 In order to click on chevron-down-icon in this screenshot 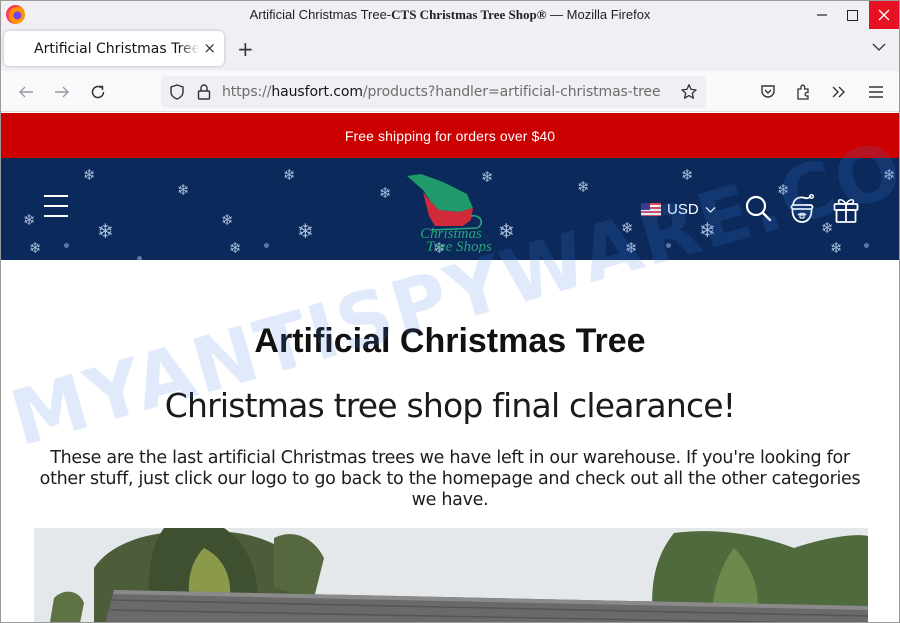, I will do `click(710, 209)`.